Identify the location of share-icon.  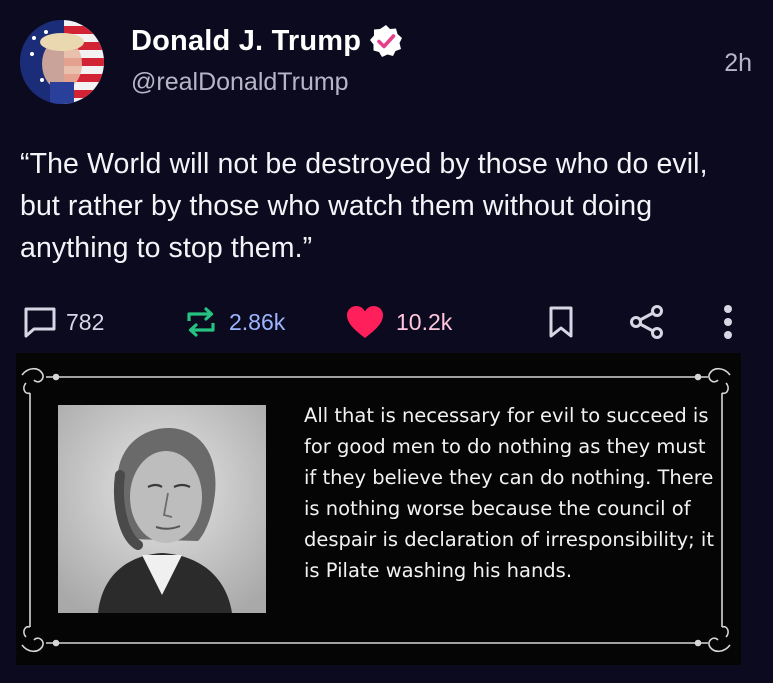
(646, 322).